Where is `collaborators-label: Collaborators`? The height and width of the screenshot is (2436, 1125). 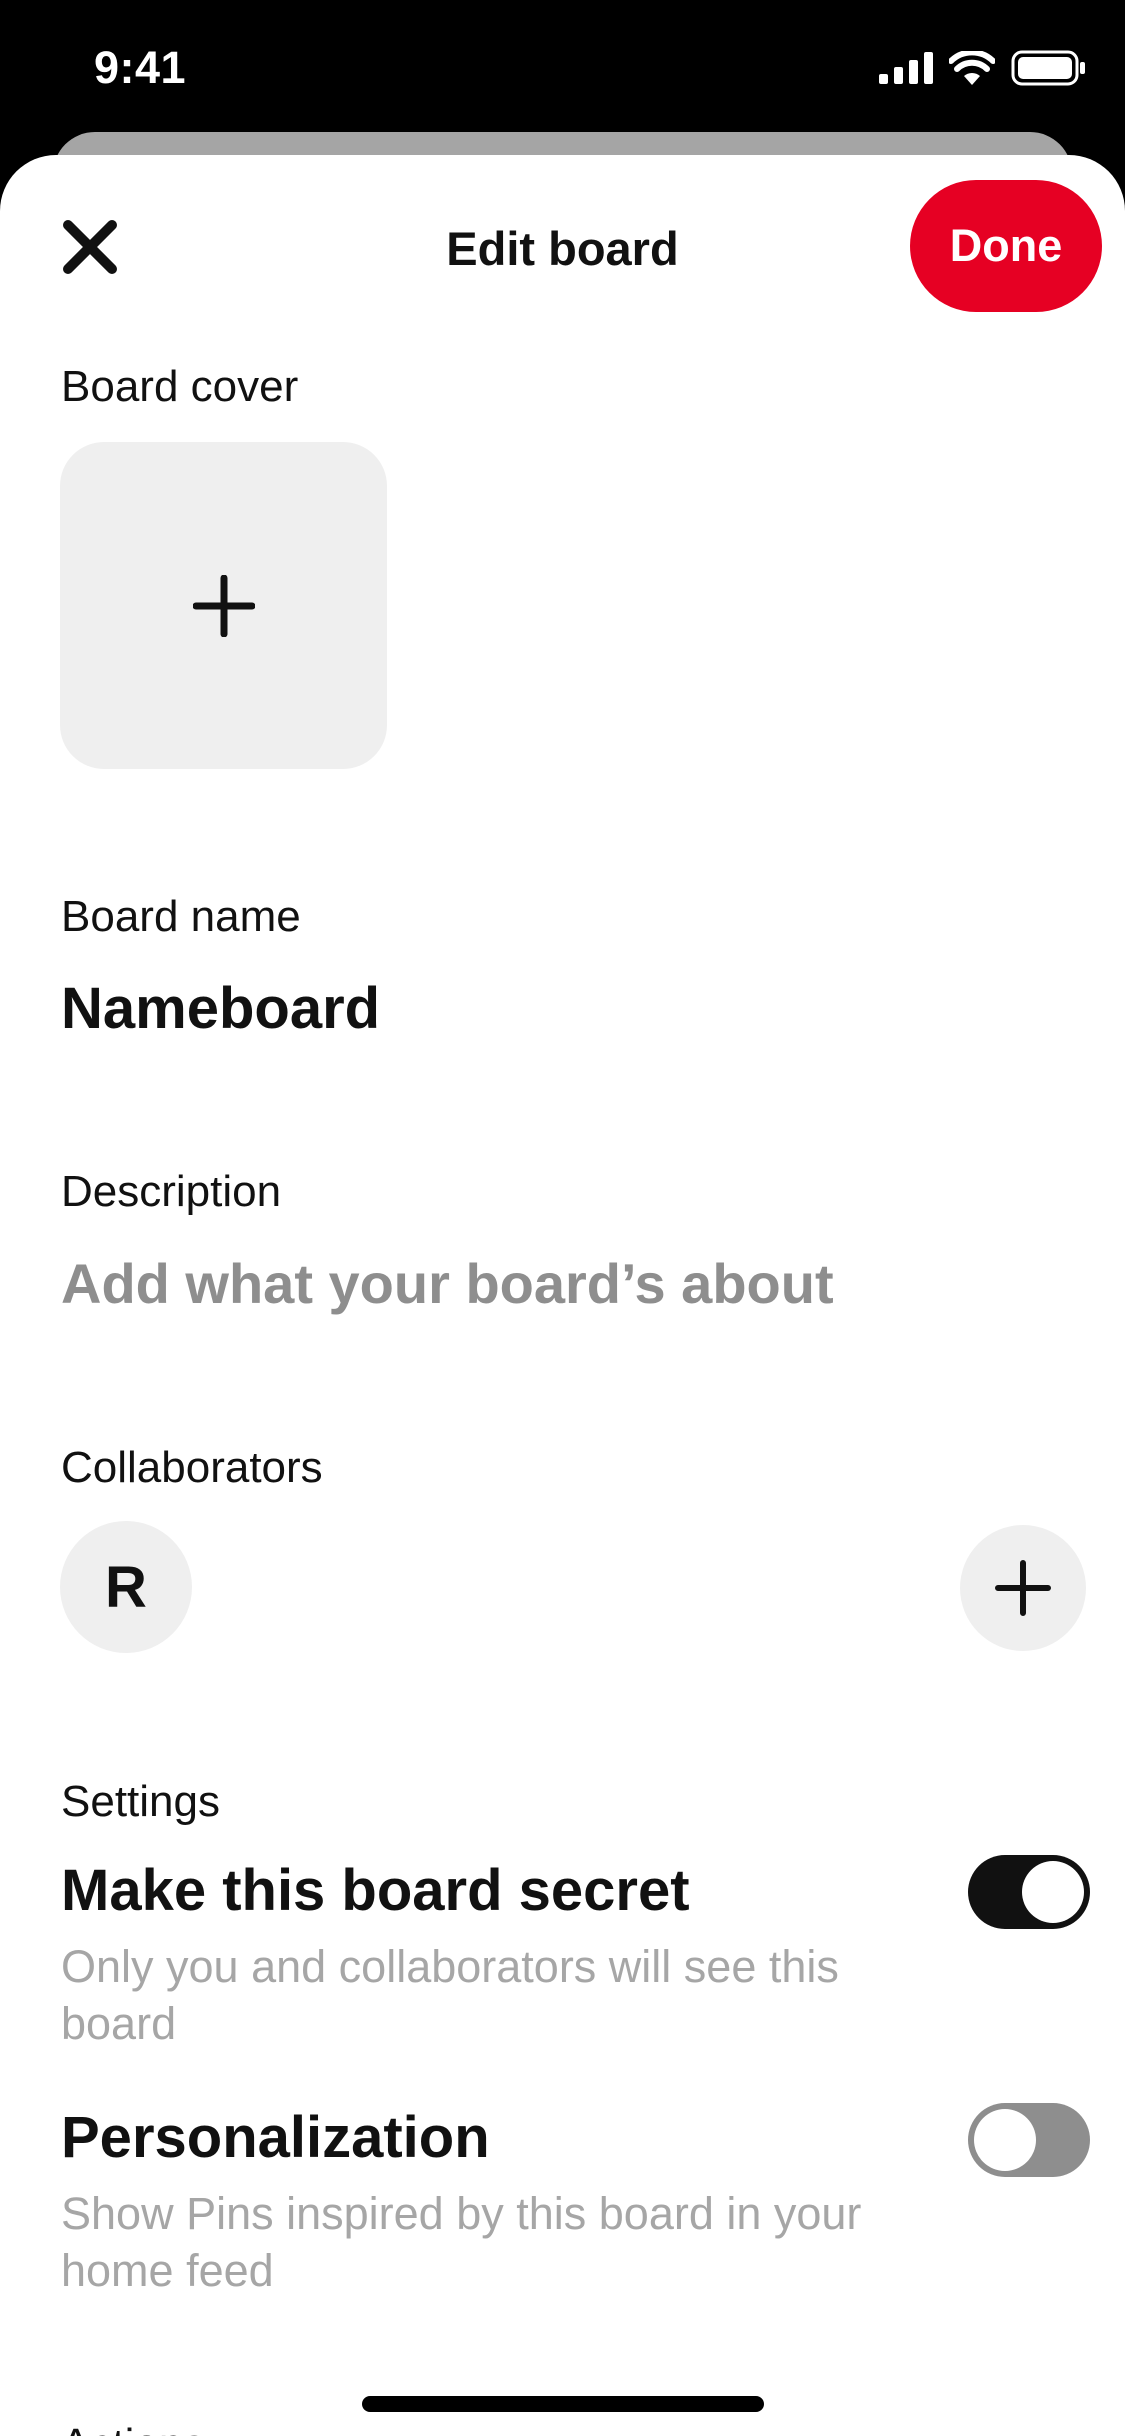 collaborators-label: Collaborators is located at coordinates (192, 1467).